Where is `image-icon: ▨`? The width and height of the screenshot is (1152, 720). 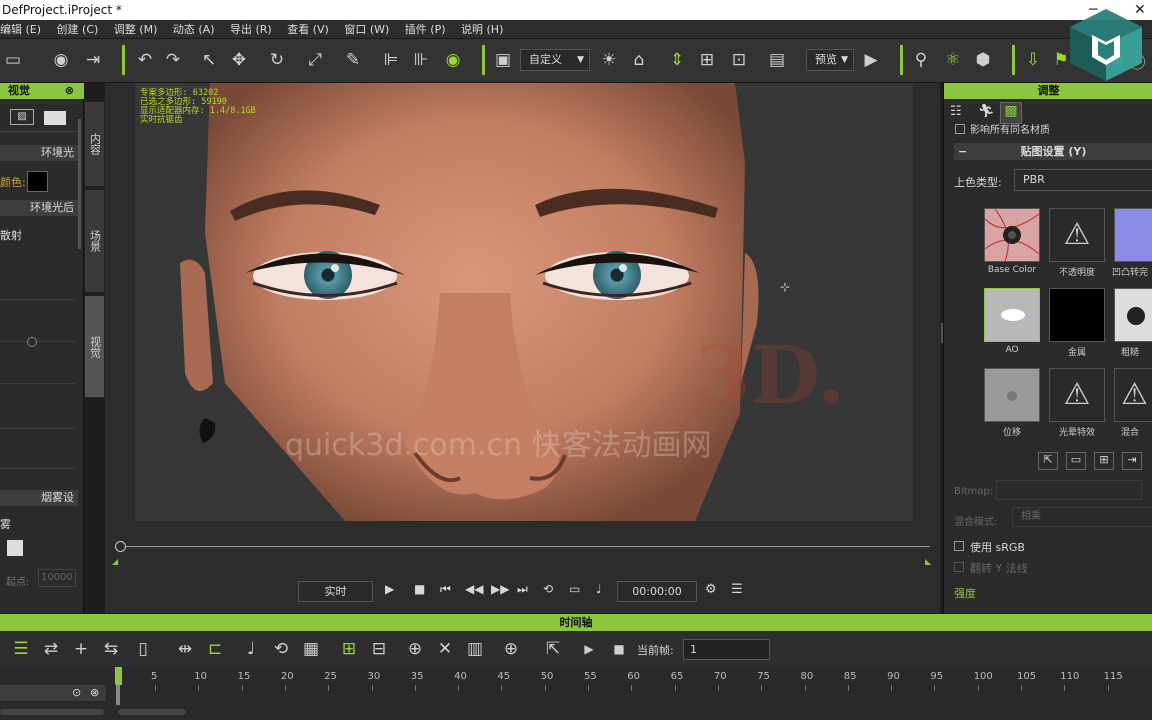
image-icon: ▨ is located at coordinates (22, 117).